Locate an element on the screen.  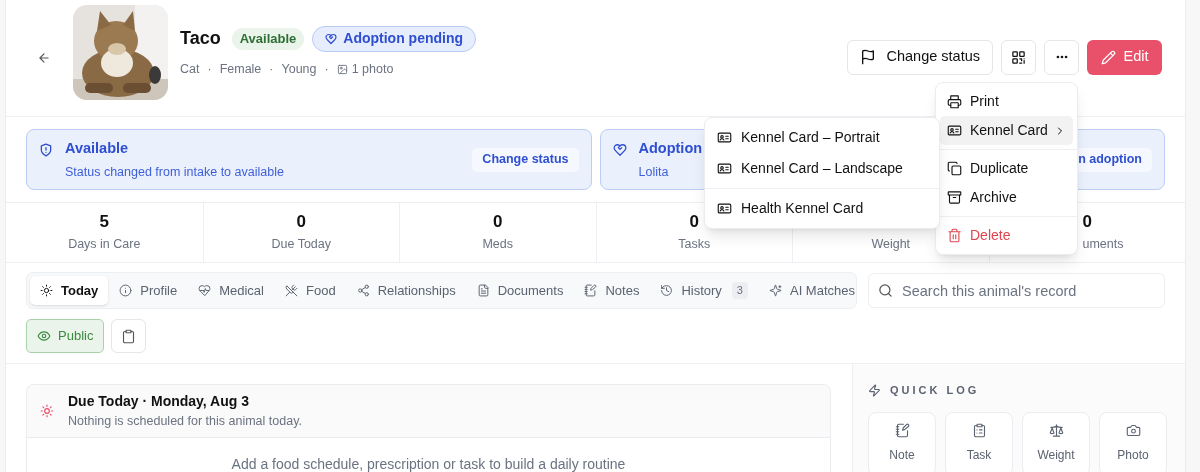
document-icon is located at coordinates (483, 290).